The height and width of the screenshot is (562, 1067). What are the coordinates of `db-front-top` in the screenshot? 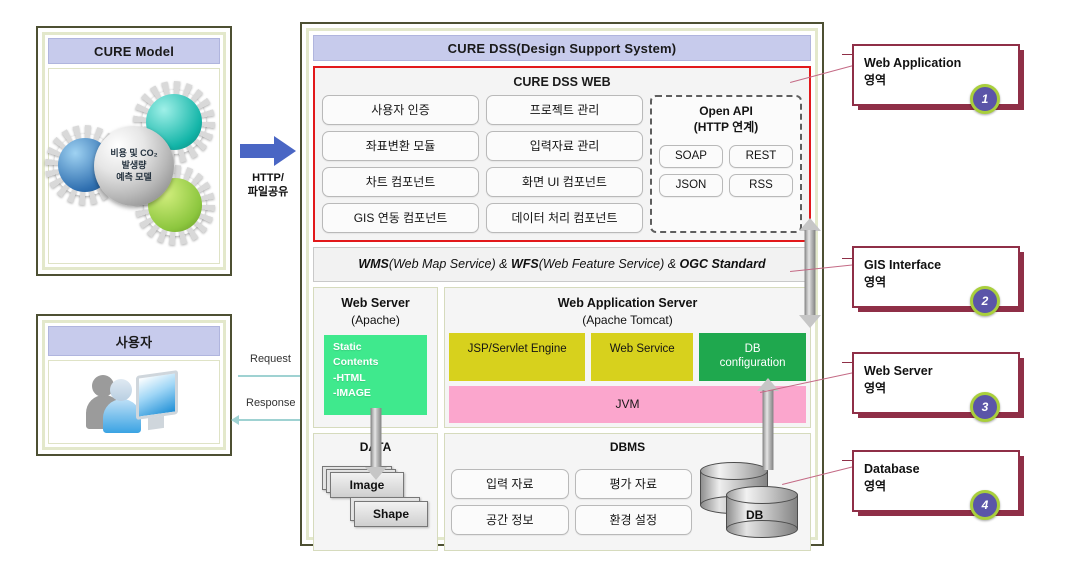 It's located at (762, 494).